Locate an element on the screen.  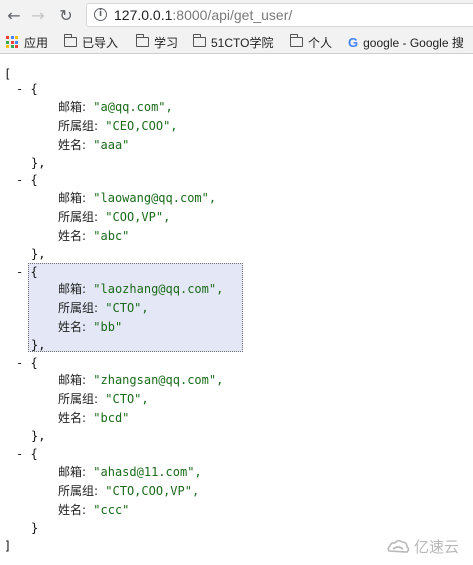
array-open-bracket: [ is located at coordinates (8, 74).